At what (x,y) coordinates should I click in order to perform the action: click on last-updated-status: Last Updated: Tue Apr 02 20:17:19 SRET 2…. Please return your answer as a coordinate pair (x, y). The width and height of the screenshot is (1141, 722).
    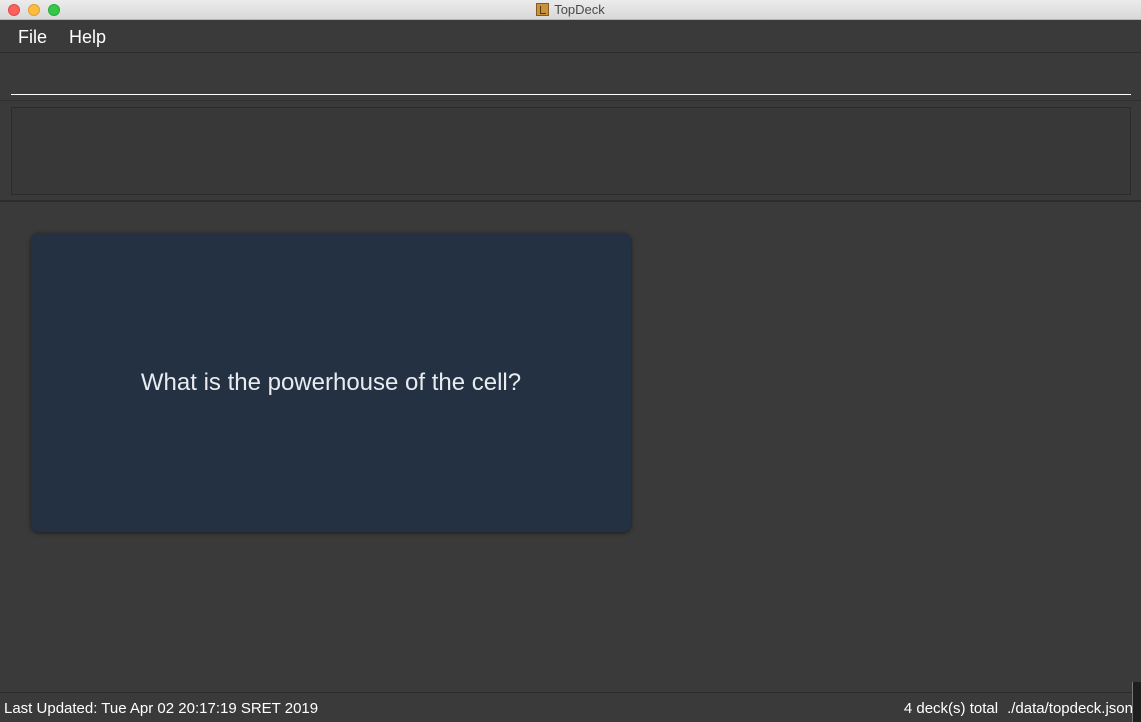
    Looking at the image, I should click on (161, 708).